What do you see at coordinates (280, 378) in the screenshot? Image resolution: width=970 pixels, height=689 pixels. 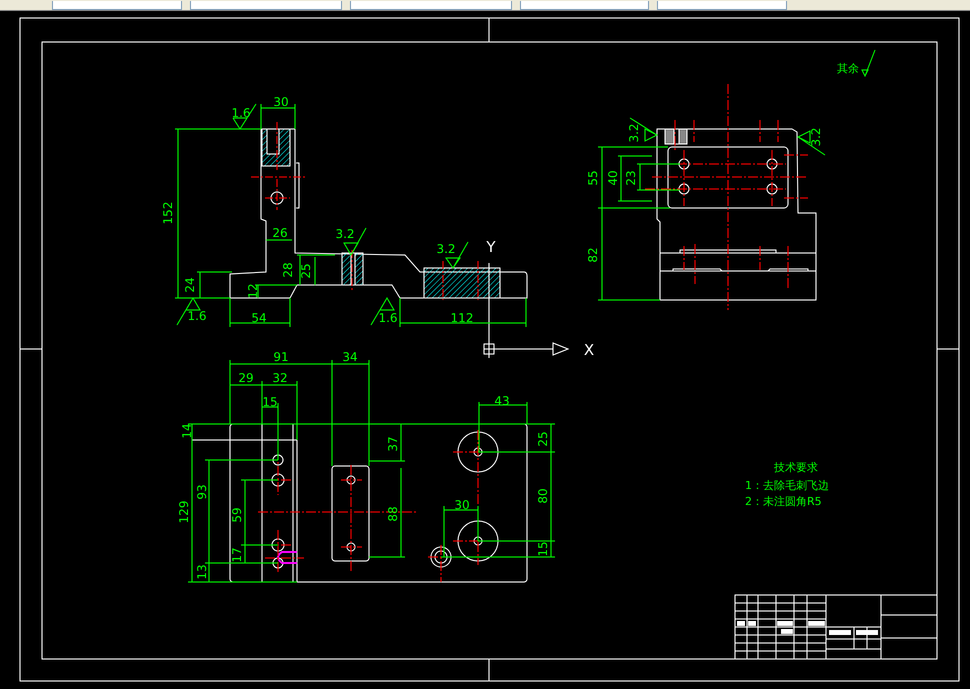 I see `dimension-text: 32` at bounding box center [280, 378].